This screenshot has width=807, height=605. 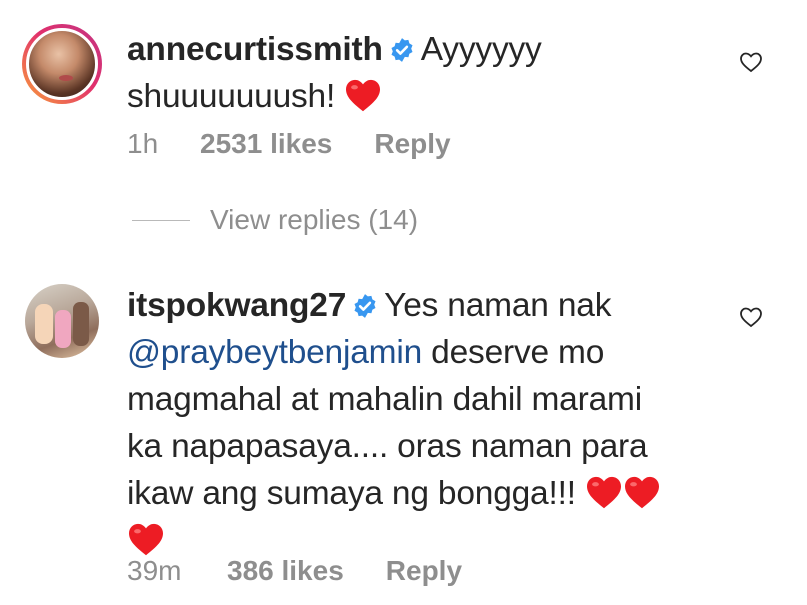 I want to click on mention-link: @praybeytbenjamin, so click(x=274, y=352).